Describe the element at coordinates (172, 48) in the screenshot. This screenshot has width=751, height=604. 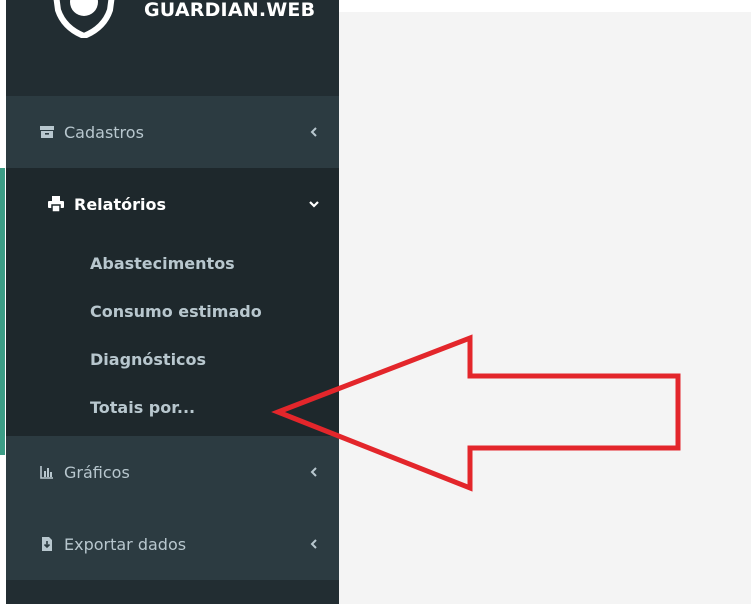
I see `brand-header: GUARDIAN.WEB` at that location.